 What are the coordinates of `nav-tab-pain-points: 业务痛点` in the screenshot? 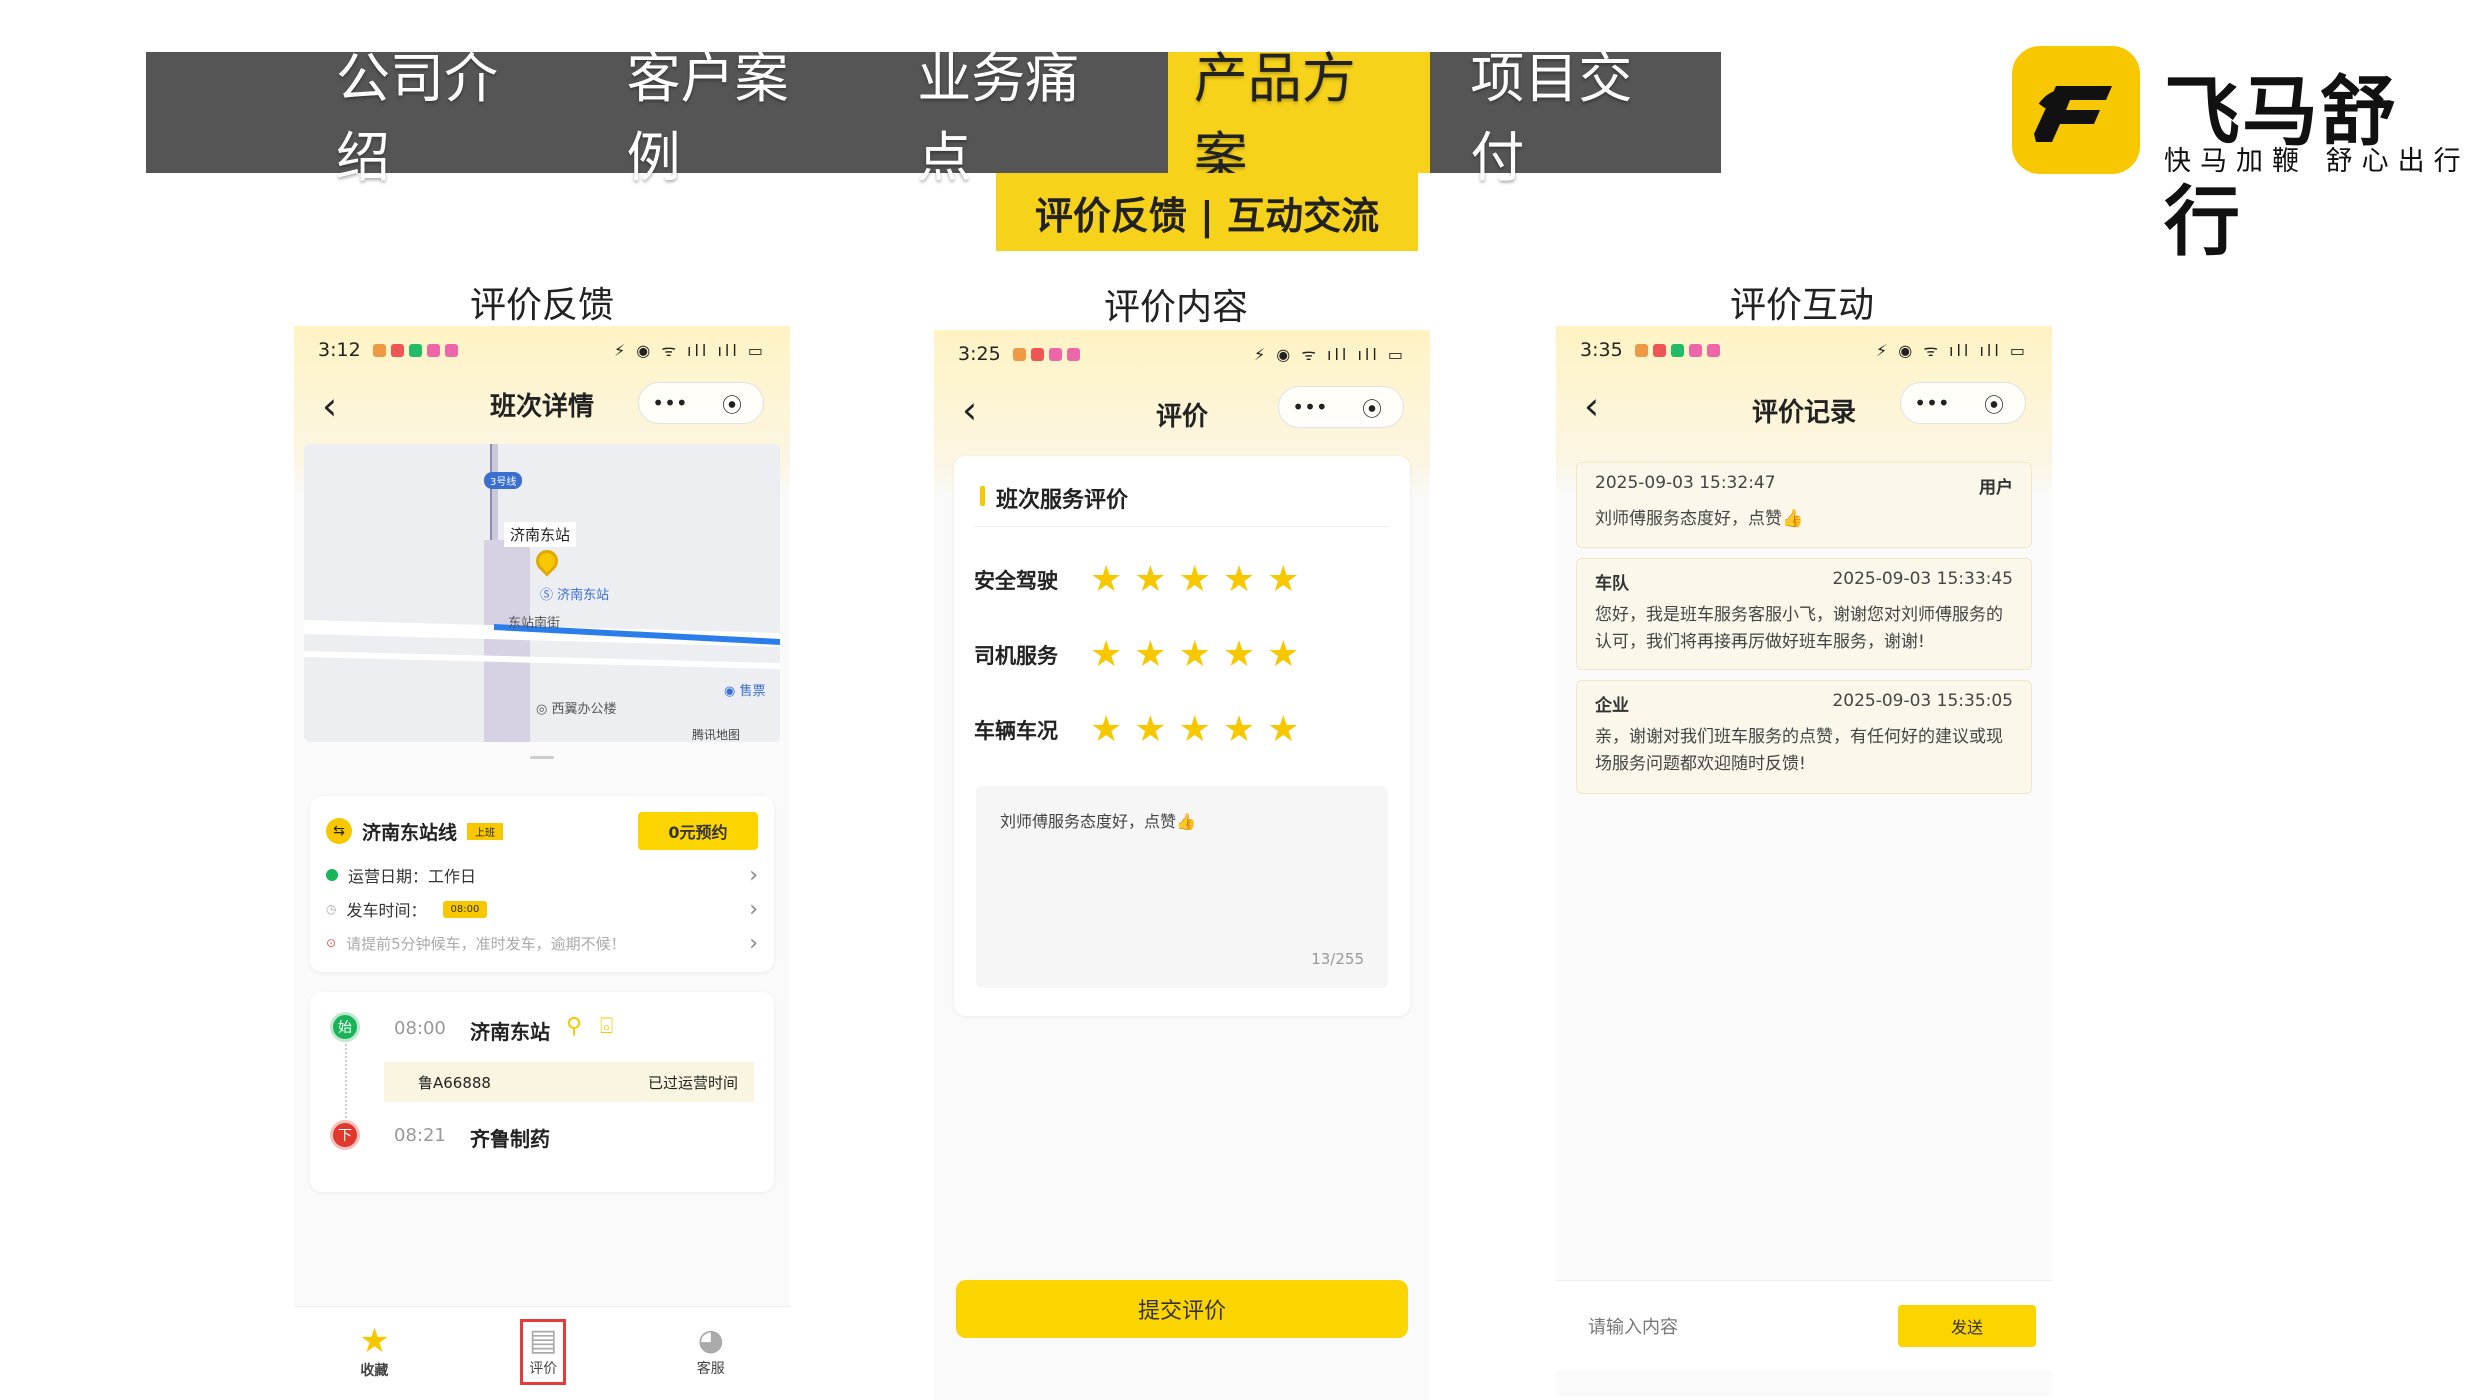 It's located at (1022, 118).